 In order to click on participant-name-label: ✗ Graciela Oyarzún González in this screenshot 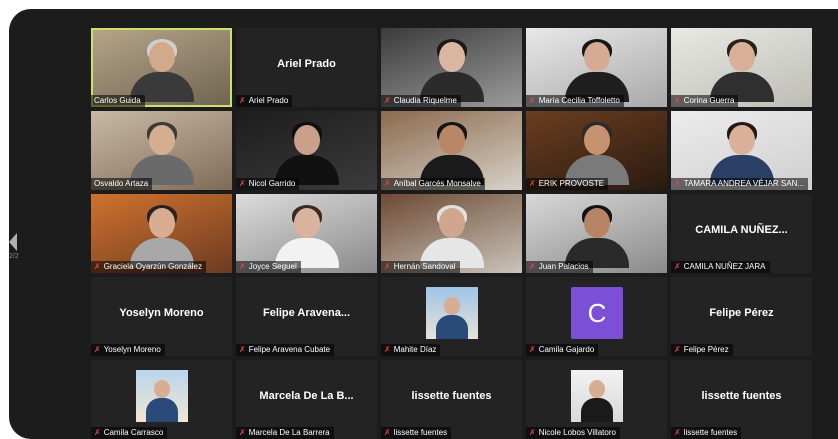, I will do `click(148, 267)`.